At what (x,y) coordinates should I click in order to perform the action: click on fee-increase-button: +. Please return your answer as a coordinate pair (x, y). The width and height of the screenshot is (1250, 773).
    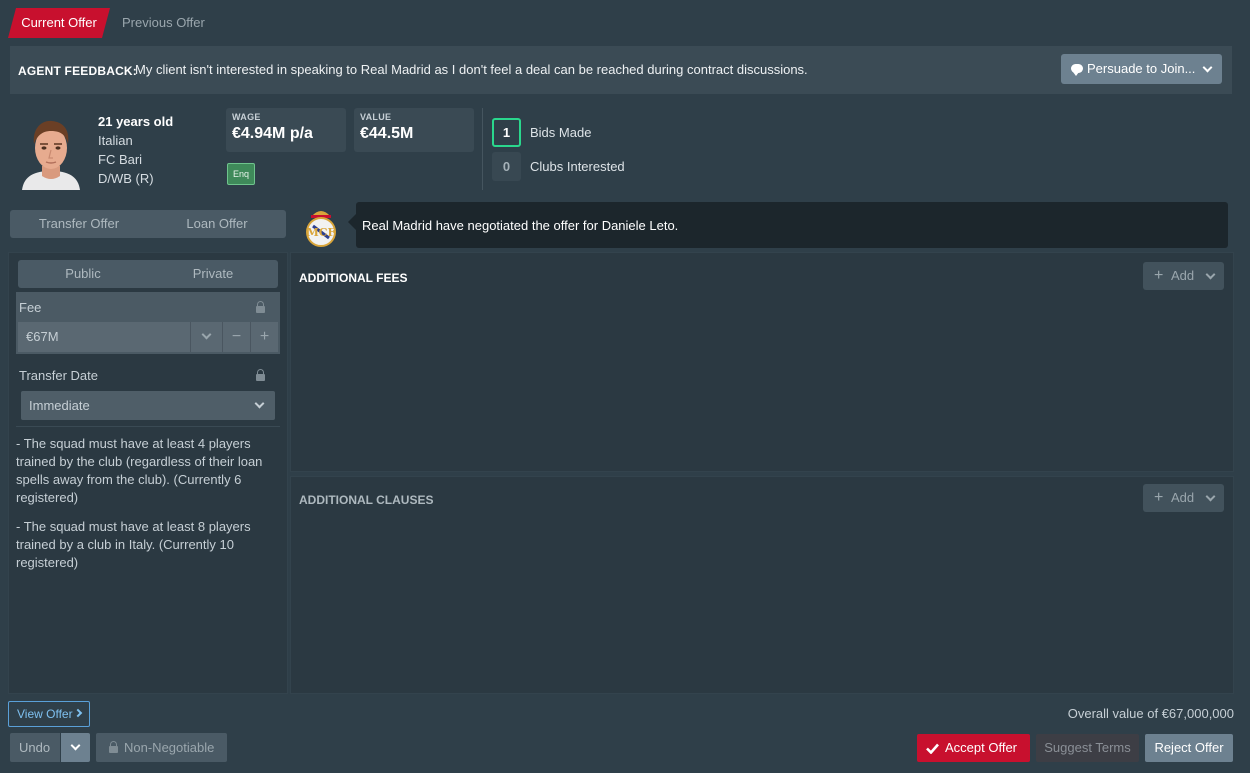
    Looking at the image, I should click on (264, 337).